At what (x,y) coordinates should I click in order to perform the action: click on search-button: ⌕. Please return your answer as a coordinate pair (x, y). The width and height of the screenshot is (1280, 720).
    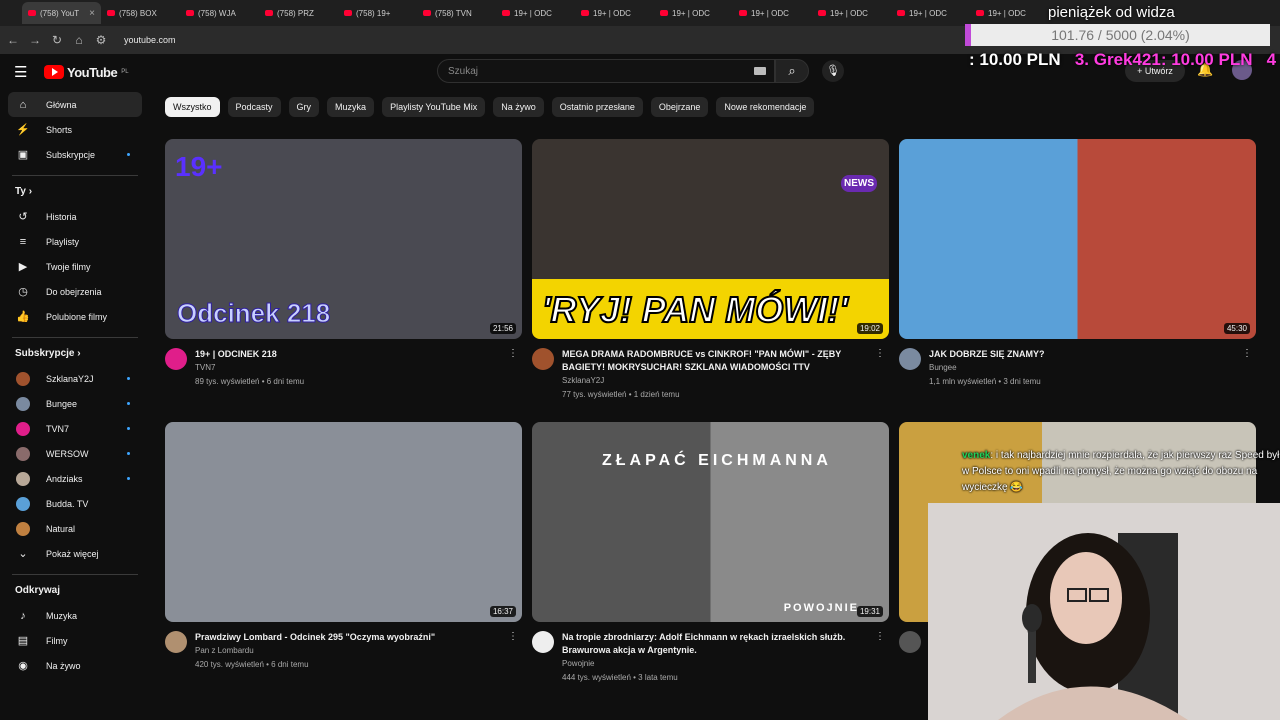
    Looking at the image, I should click on (792, 71).